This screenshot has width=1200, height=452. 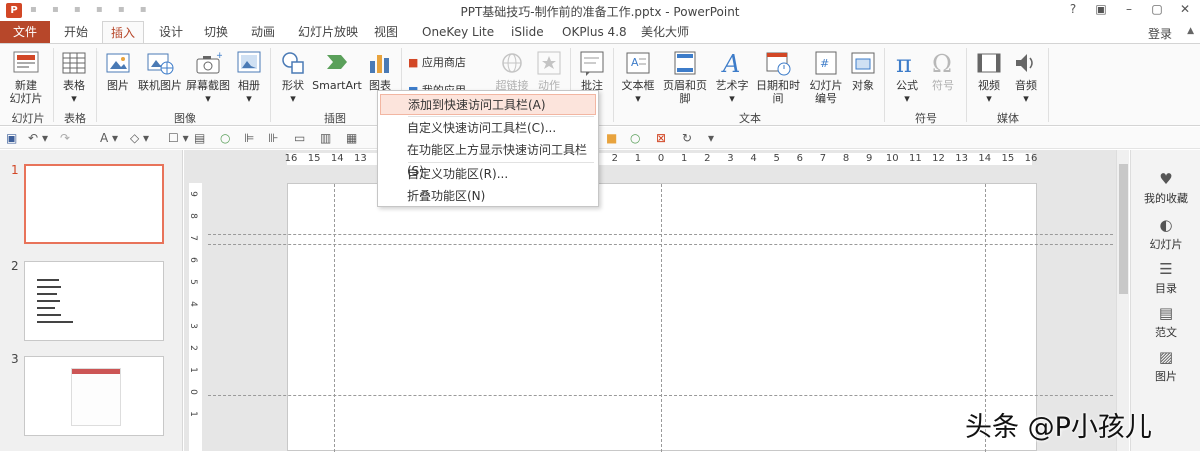 What do you see at coordinates (1026, 77) in the screenshot?
I see `audio-button: 音频 ▾` at bounding box center [1026, 77].